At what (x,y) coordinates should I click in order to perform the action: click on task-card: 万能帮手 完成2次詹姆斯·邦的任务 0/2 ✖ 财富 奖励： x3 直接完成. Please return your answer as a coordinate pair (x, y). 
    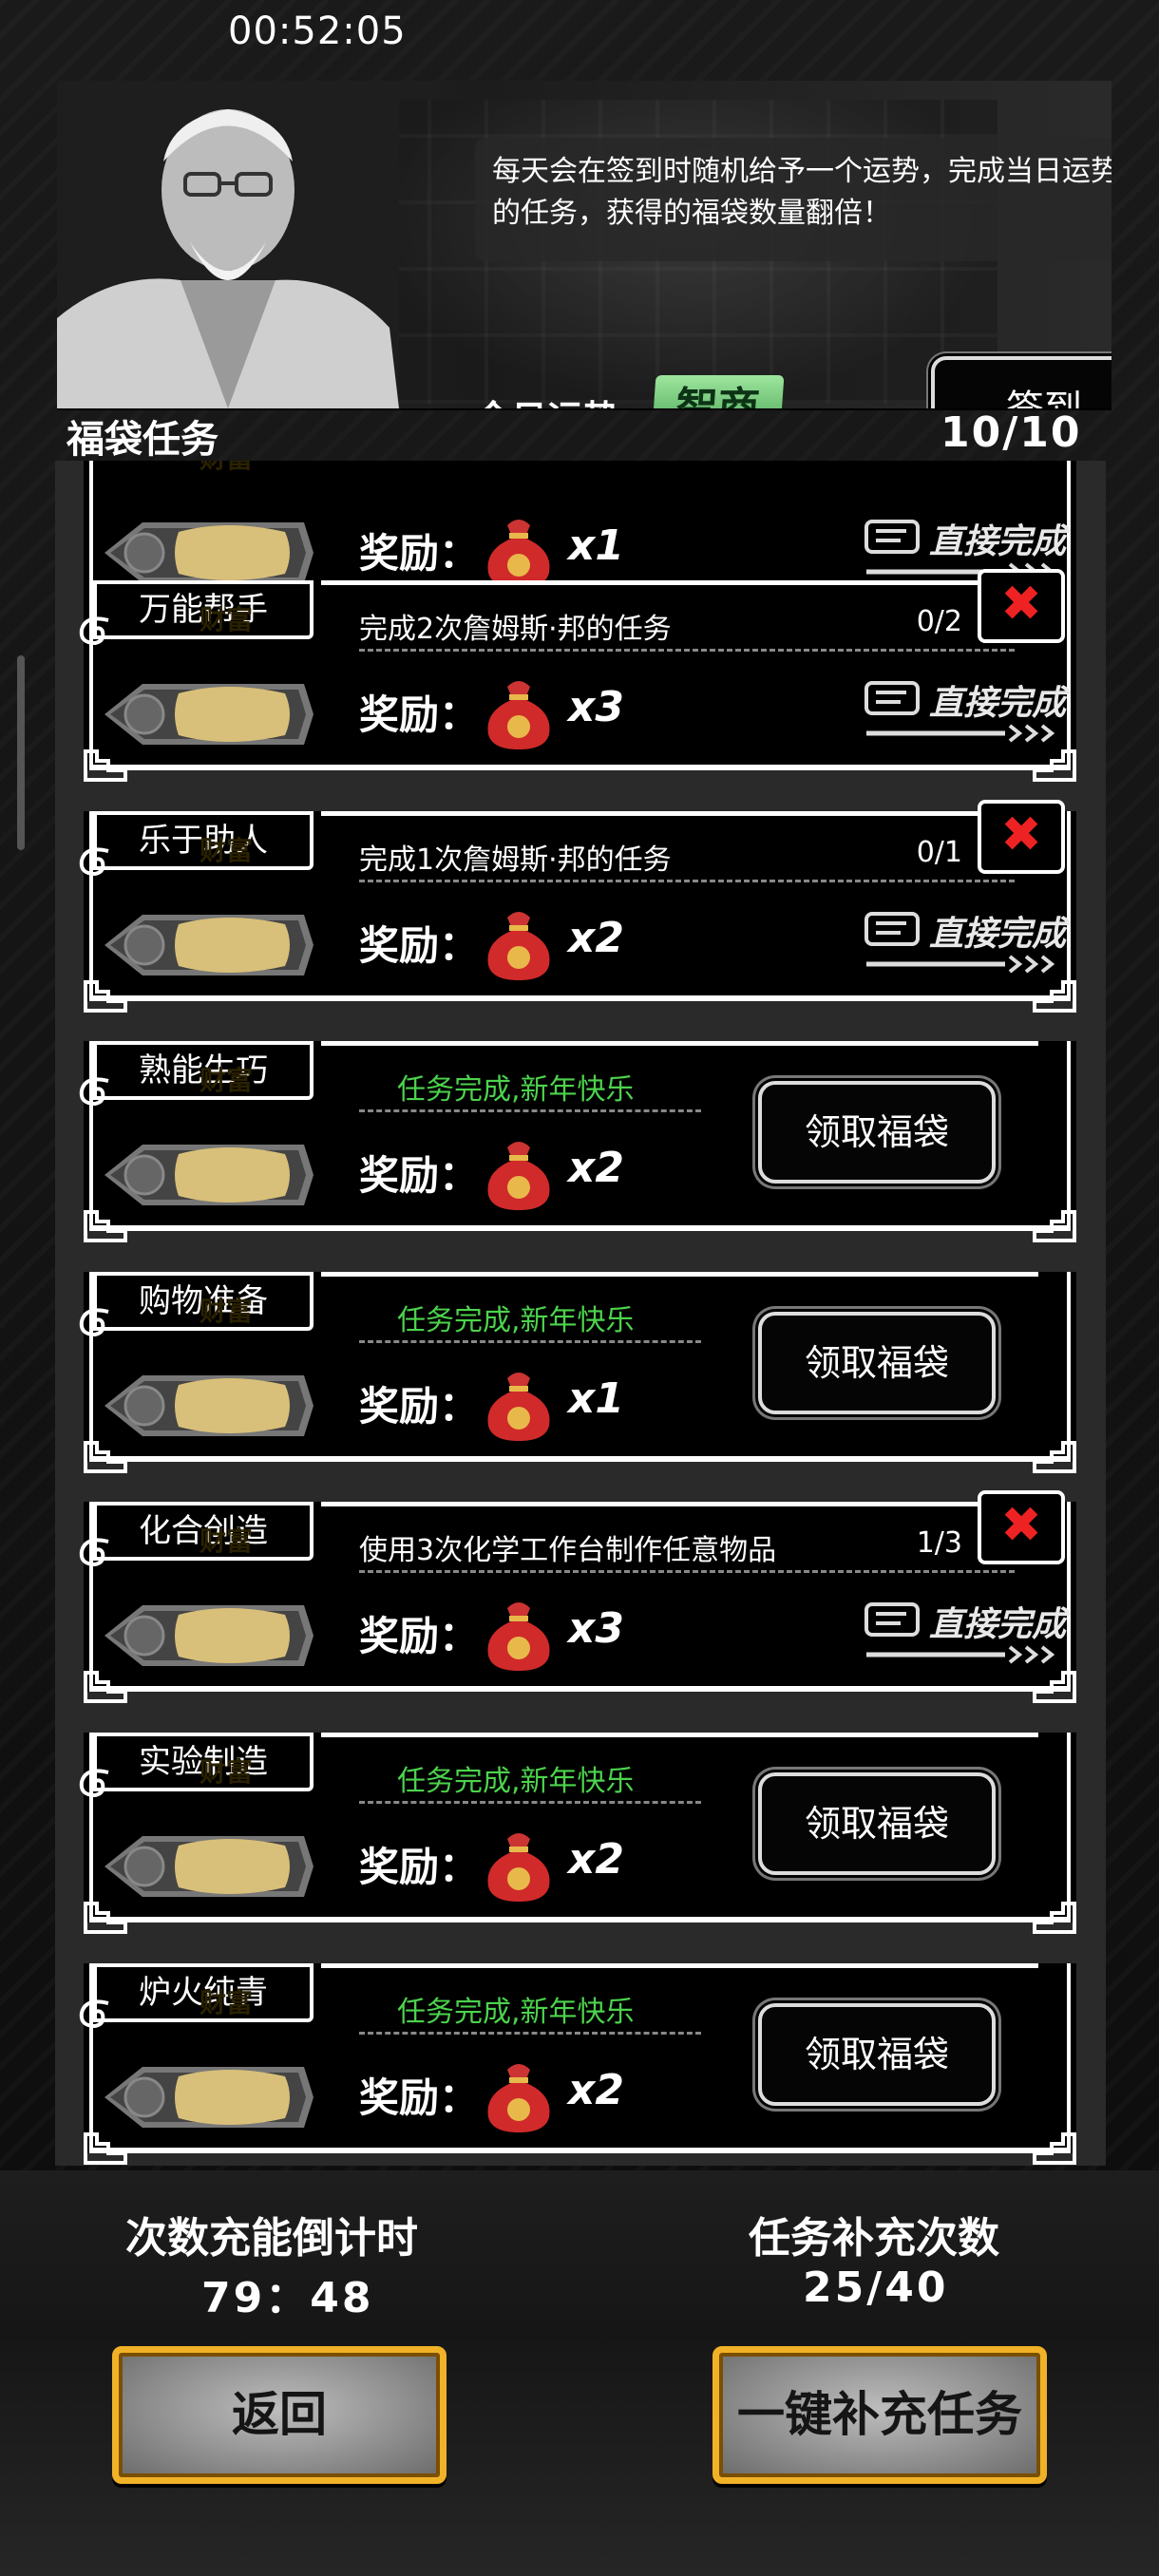
    Looking at the image, I should click on (577, 675).